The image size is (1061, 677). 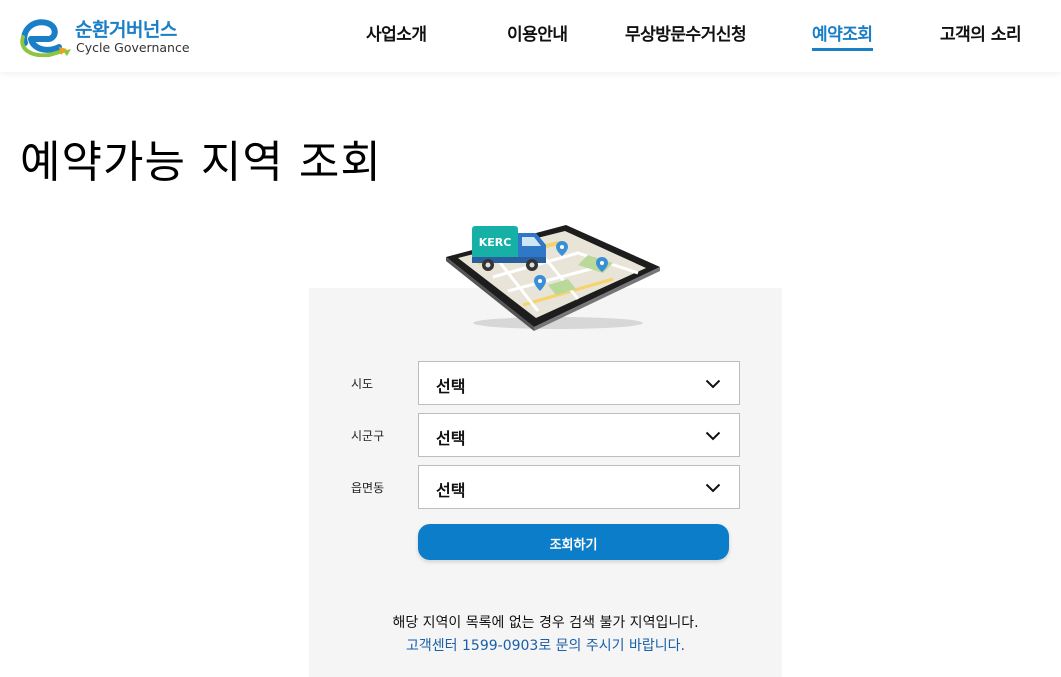 I want to click on nav-item-usage-guide: 이용안내, so click(x=537, y=32).